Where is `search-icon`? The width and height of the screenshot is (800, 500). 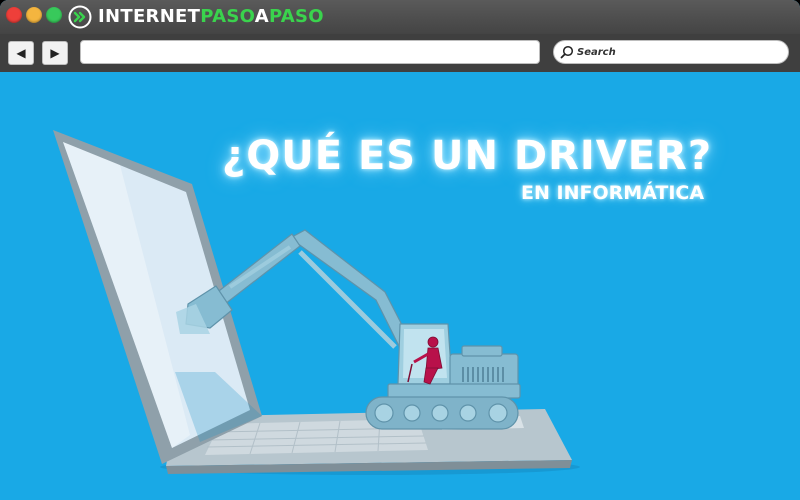
search-icon is located at coordinates (567, 52).